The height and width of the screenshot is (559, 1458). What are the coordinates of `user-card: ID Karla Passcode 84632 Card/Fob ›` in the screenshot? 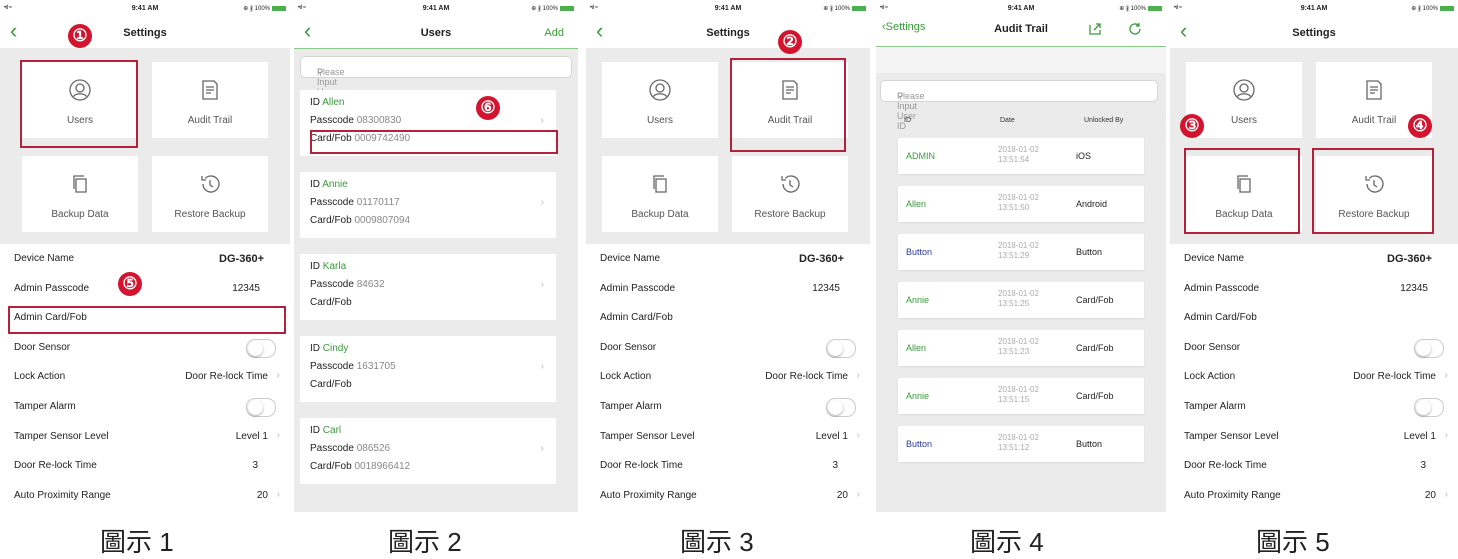 It's located at (428, 287).